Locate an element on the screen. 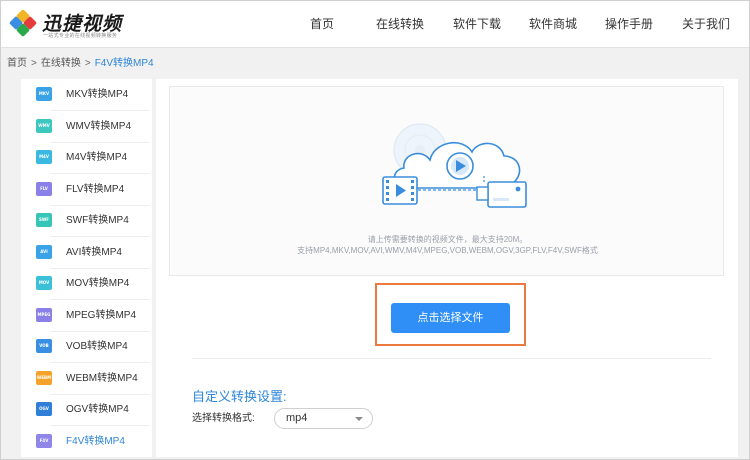  mov-file-icon: MOV is located at coordinates (44, 283).